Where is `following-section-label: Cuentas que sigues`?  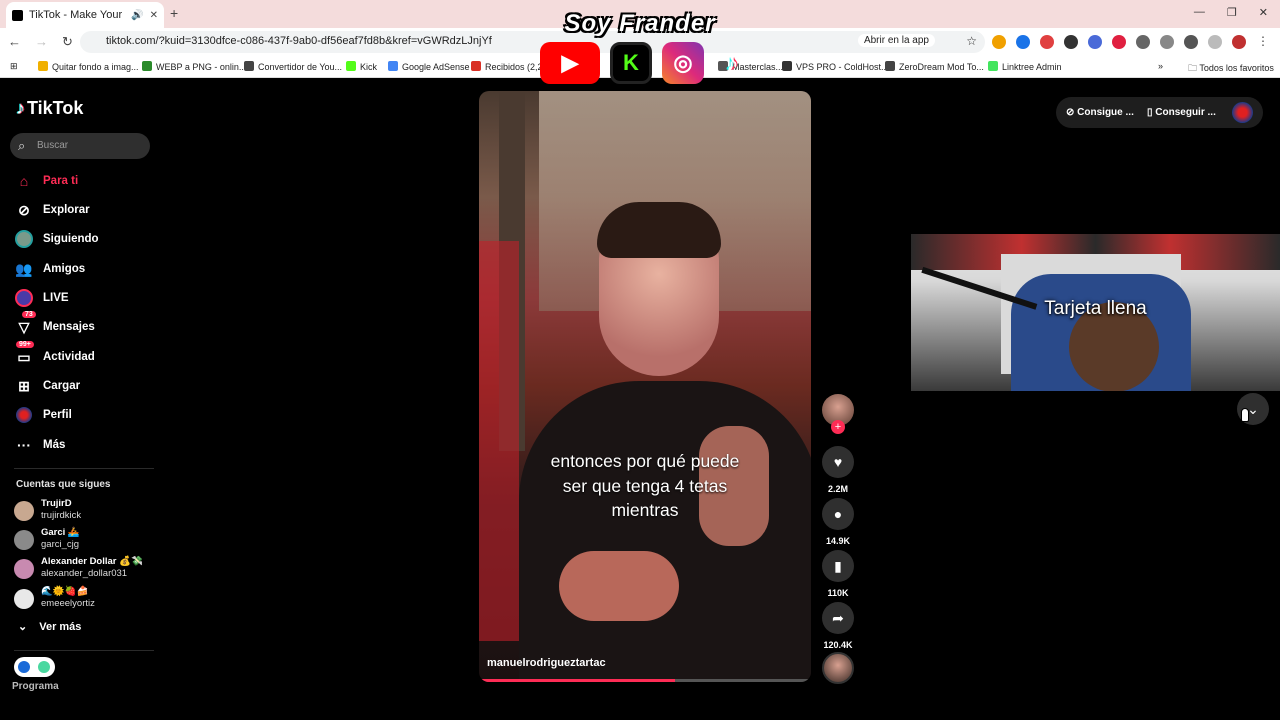
following-section-label: Cuentas que sigues is located at coordinates (63, 484).